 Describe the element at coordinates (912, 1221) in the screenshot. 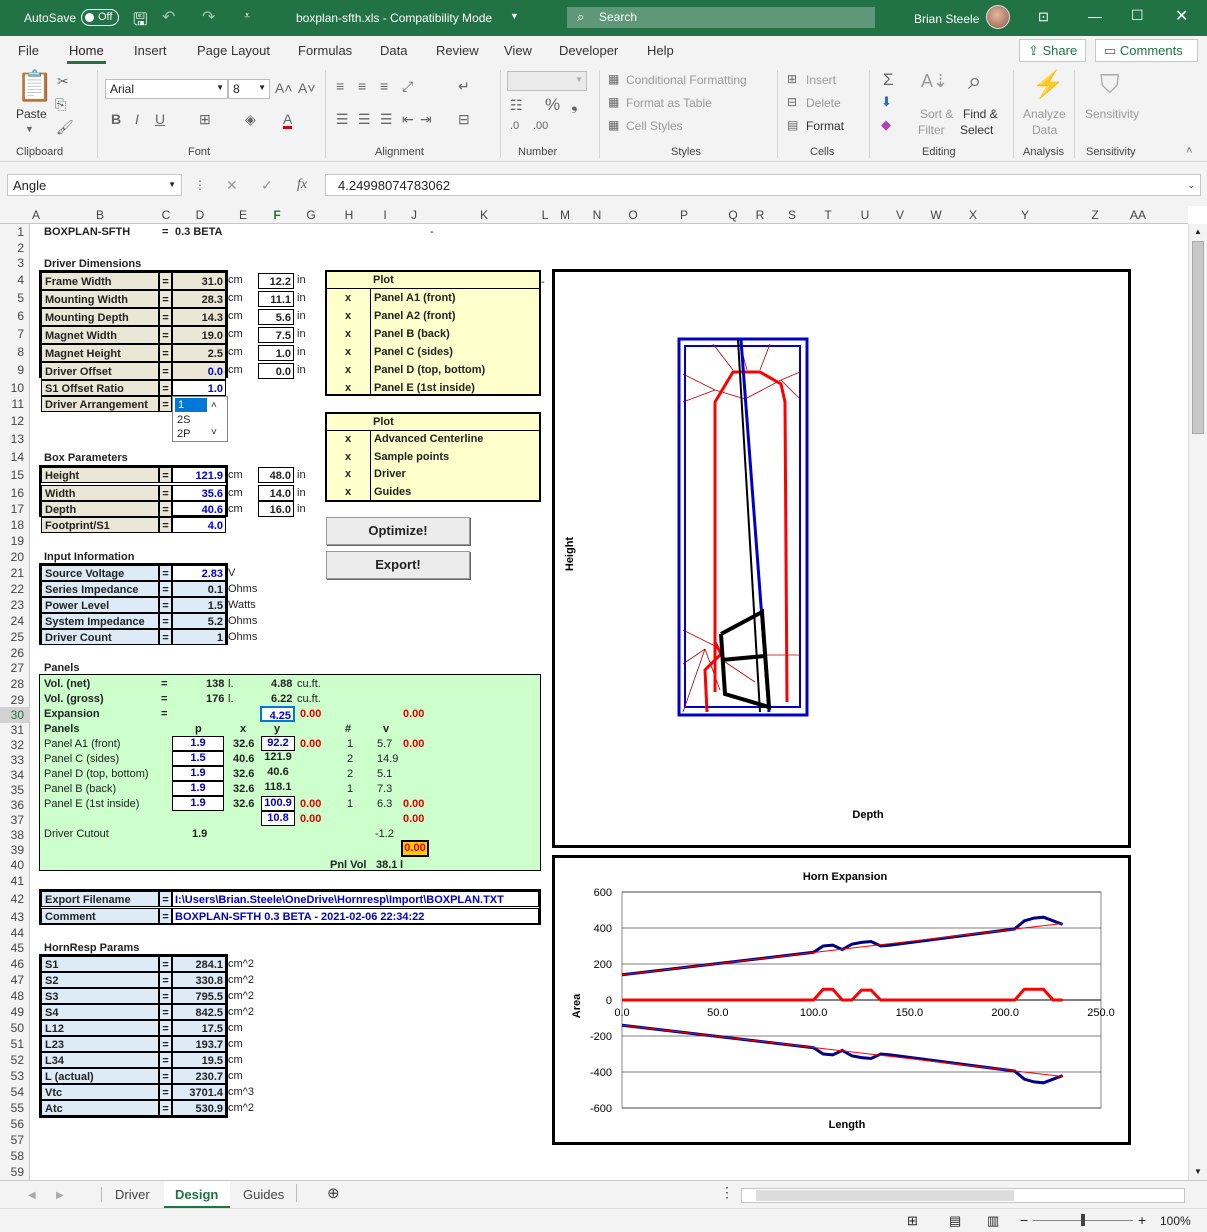

I see `normal-view-icon: ⊞` at that location.